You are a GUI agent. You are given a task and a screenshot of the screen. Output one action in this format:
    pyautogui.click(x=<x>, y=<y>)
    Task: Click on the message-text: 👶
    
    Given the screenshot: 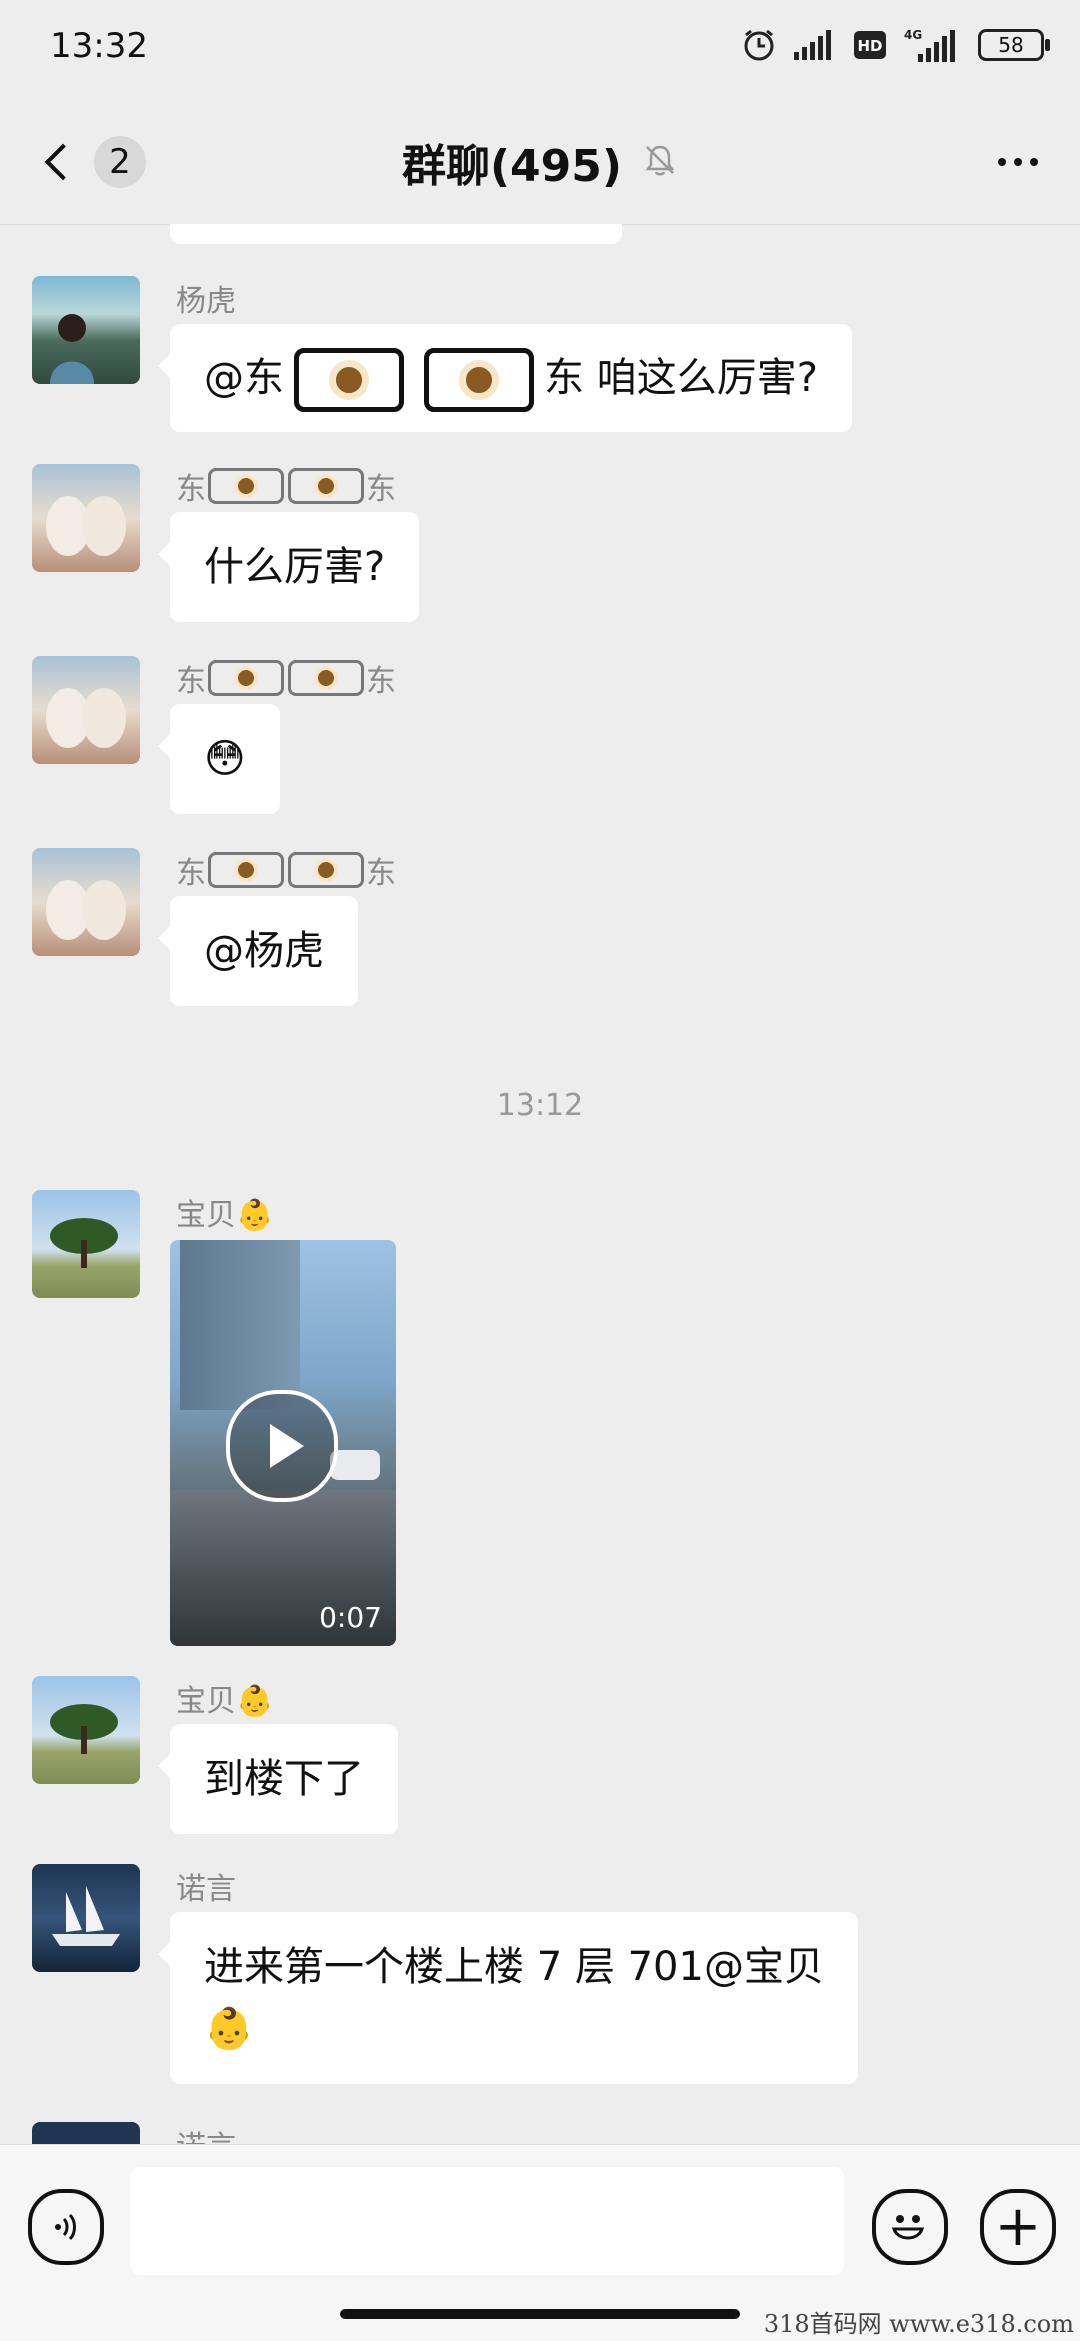 What is the action you would take?
    pyautogui.click(x=229, y=2029)
    